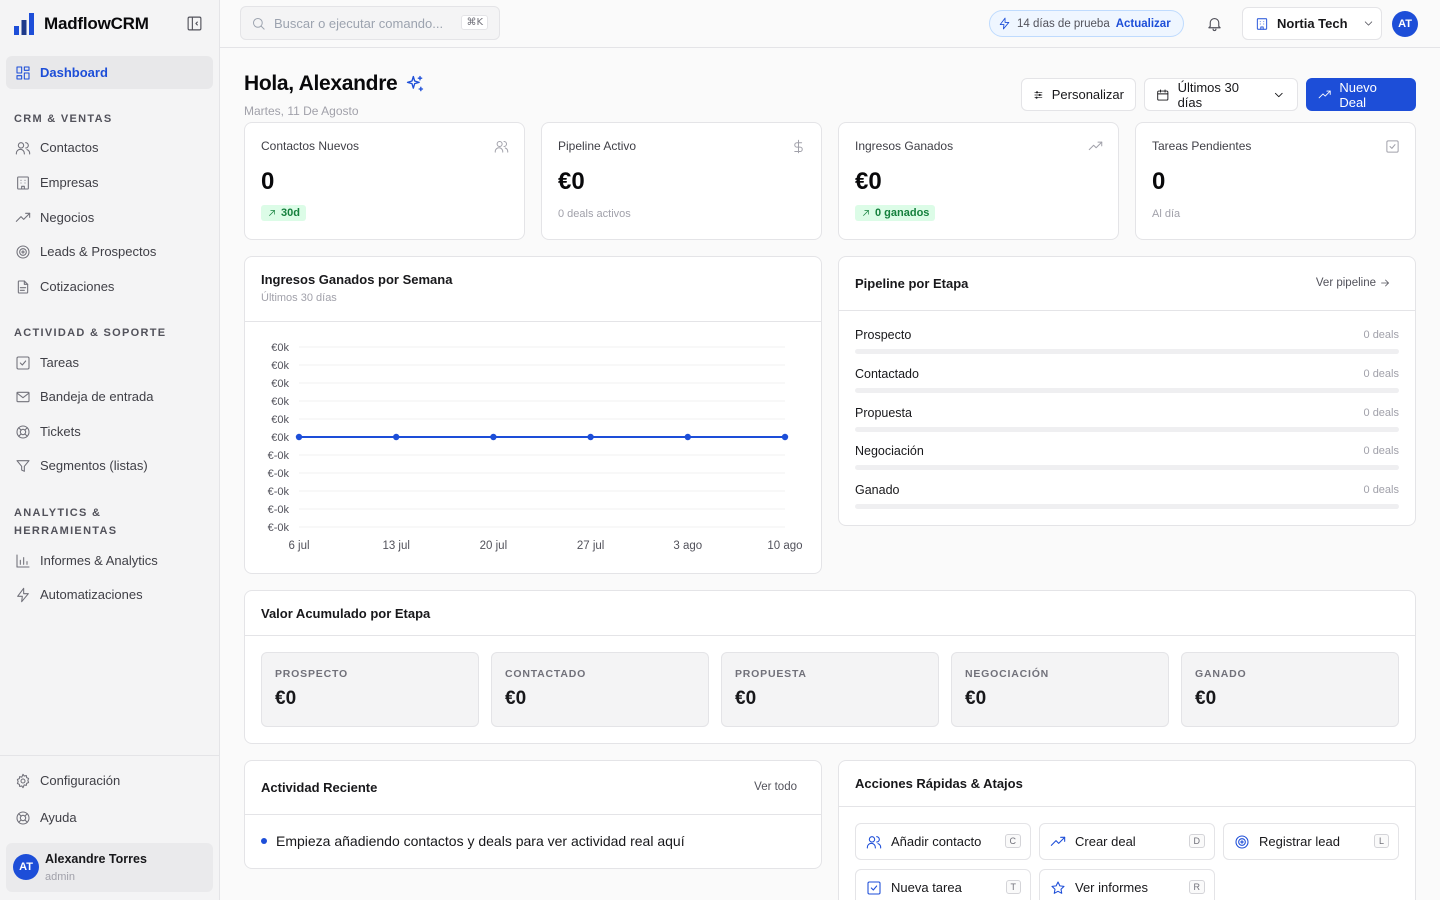 The height and width of the screenshot is (900, 1440). Describe the element at coordinates (1127, 342) in the screenshot. I see `pipeline-stage-row: Prospecto 0 deals` at that location.